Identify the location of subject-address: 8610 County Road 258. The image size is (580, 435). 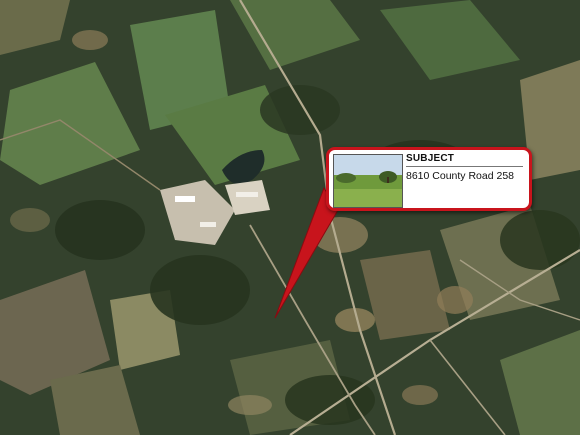
(460, 176).